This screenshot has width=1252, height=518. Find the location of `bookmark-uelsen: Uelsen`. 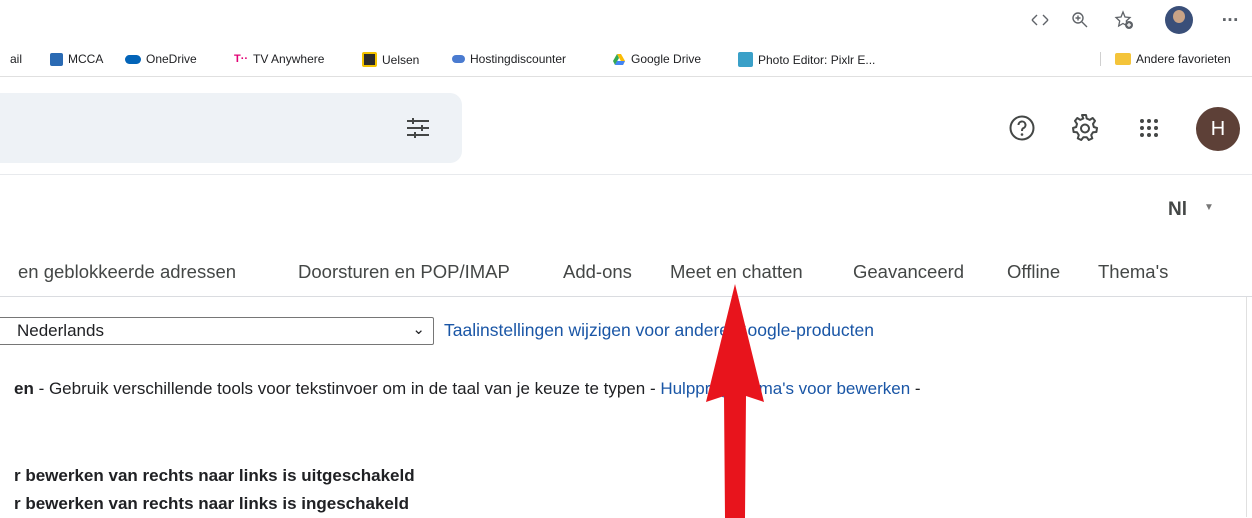

bookmark-uelsen: Uelsen is located at coordinates (390, 59).